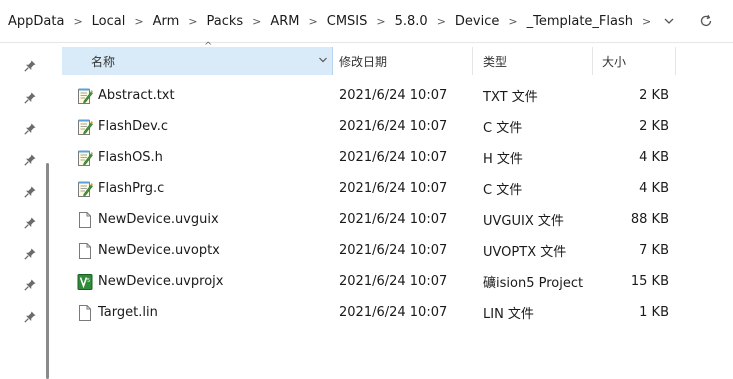  What do you see at coordinates (159, 250) in the screenshot?
I see `file-name: NewDevice.uvoptx` at bounding box center [159, 250].